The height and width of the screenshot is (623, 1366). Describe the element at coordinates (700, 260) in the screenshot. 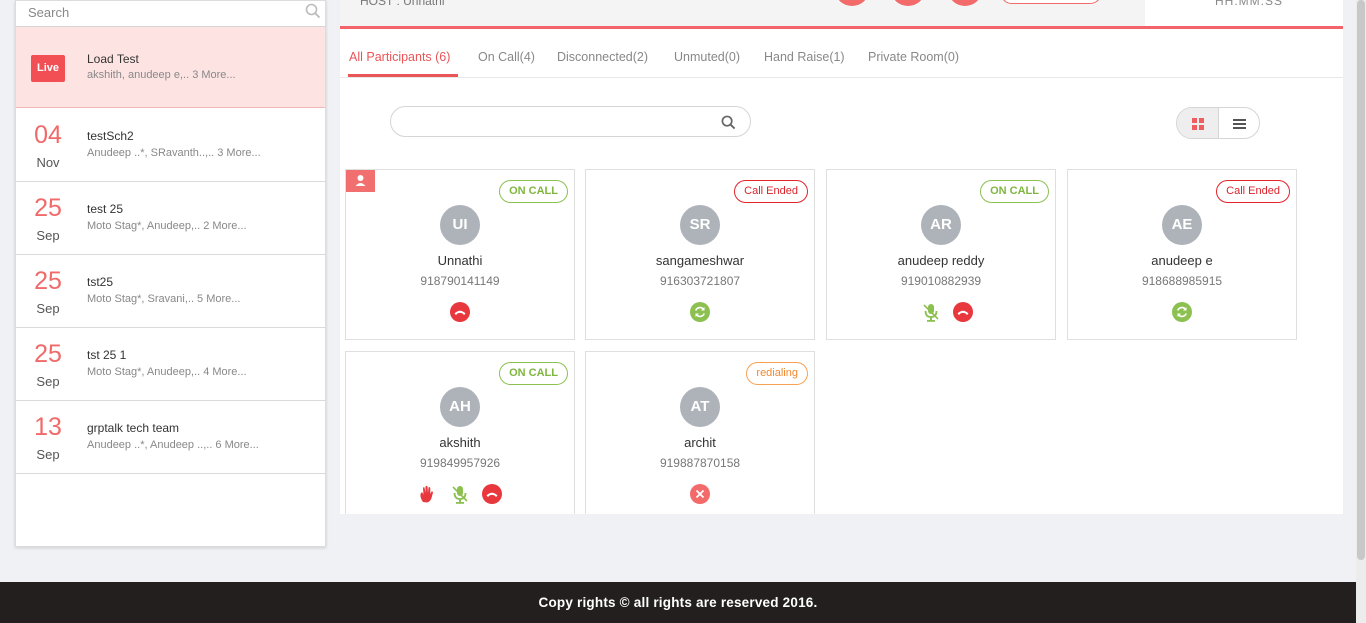

I see `participant-name: sangameshwar` at that location.